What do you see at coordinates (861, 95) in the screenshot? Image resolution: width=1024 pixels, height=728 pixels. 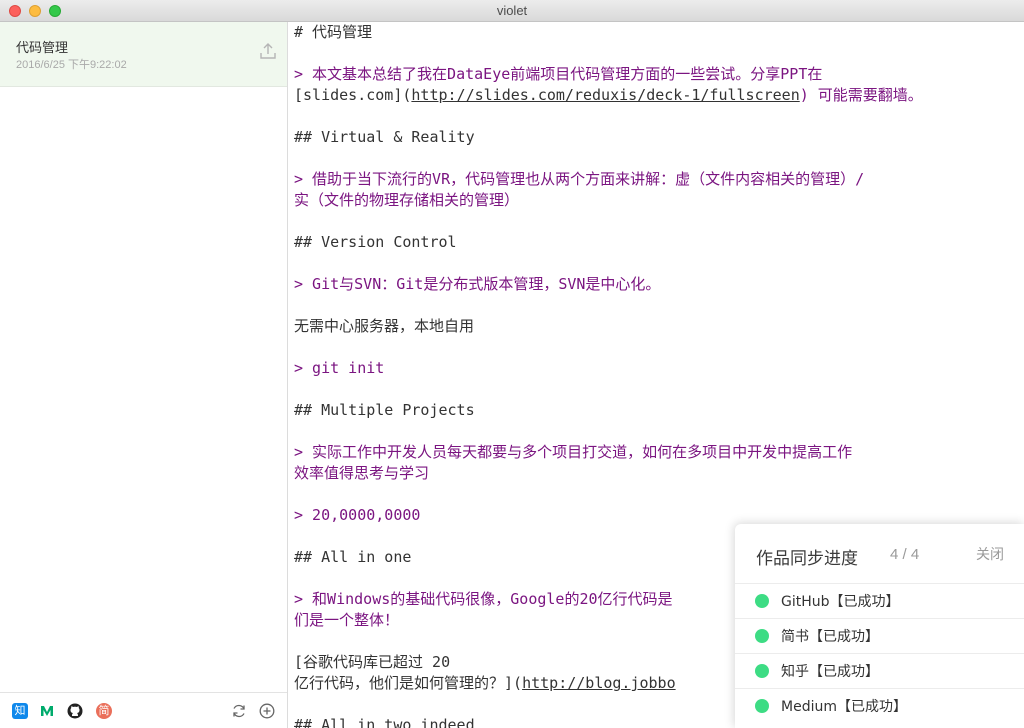 I see `link-suffix: ) 可能需要翻墙。` at bounding box center [861, 95].